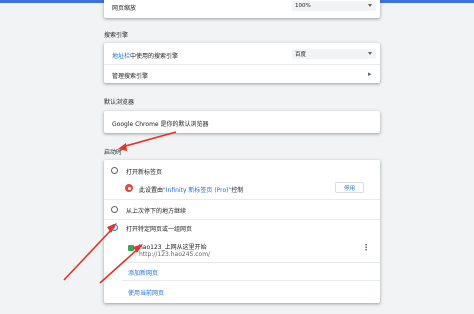 Image resolution: width=474 pixels, height=314 pixels. Describe the element at coordinates (173, 247) in the screenshot. I see `startup-page-title: hao123_上网从这里开始` at that location.